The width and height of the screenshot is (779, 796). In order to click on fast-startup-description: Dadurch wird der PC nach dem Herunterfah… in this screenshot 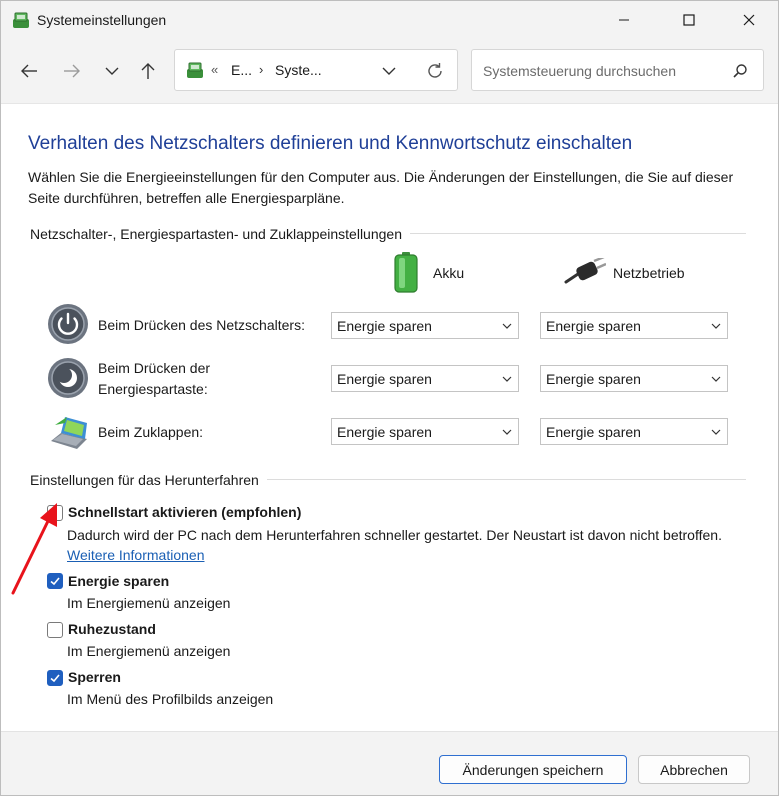, I will do `click(397, 545)`.